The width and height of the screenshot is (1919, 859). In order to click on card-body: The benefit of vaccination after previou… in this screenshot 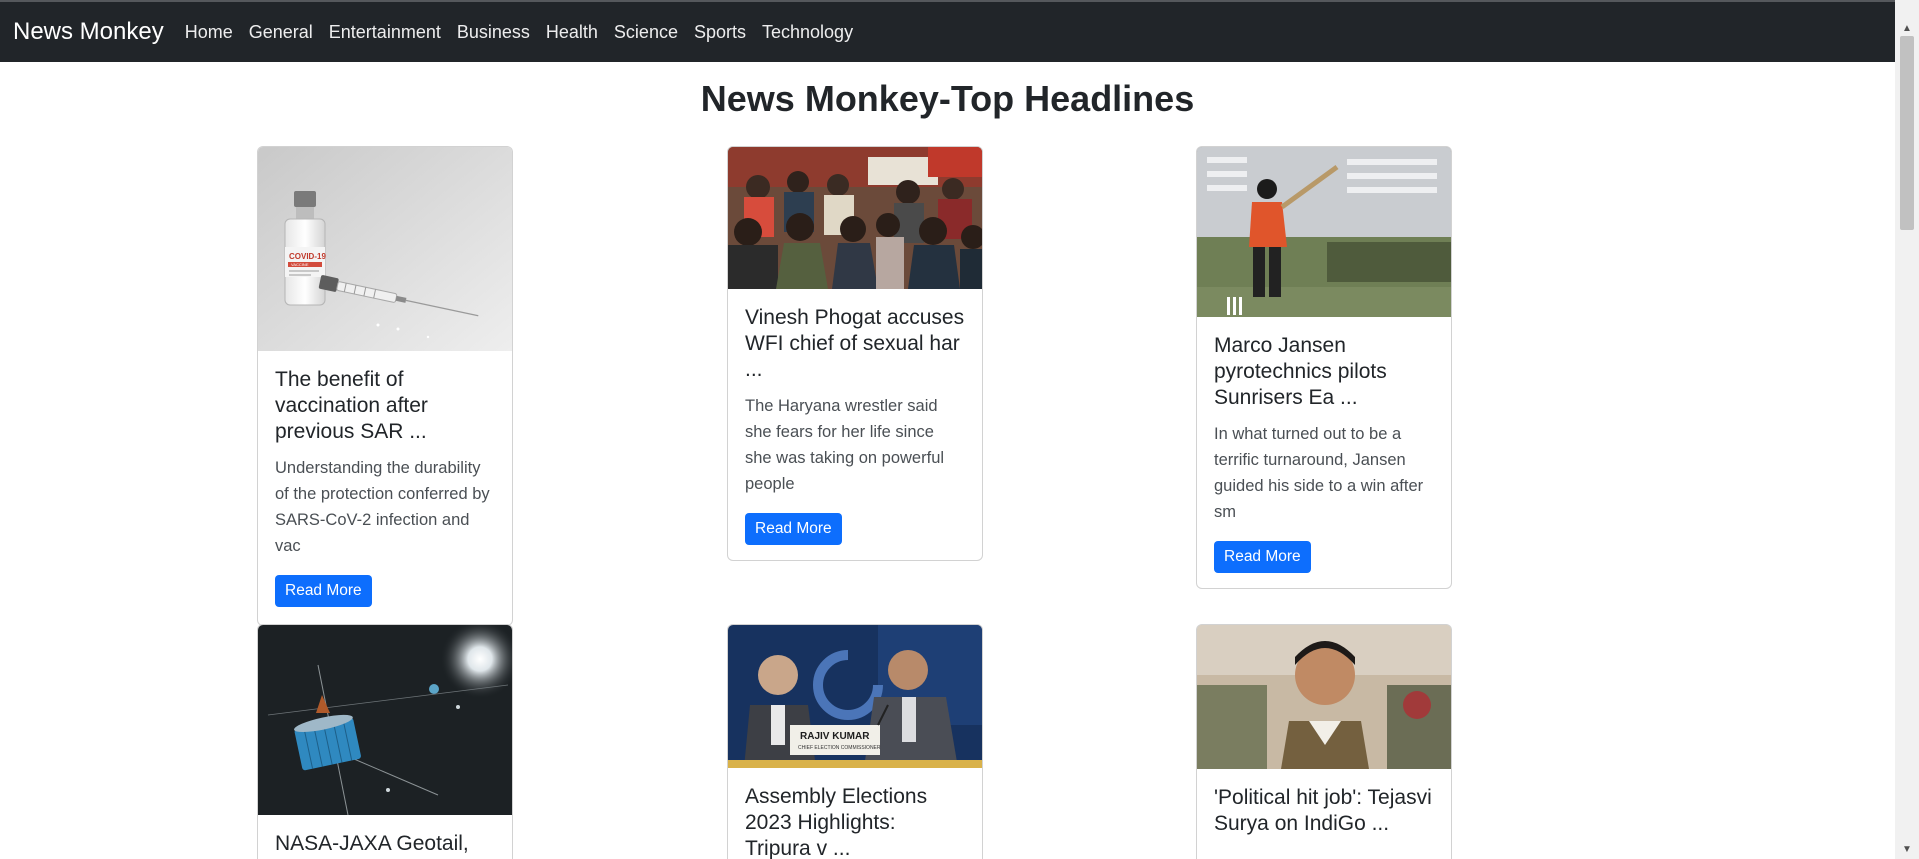, I will do `click(385, 487)`.